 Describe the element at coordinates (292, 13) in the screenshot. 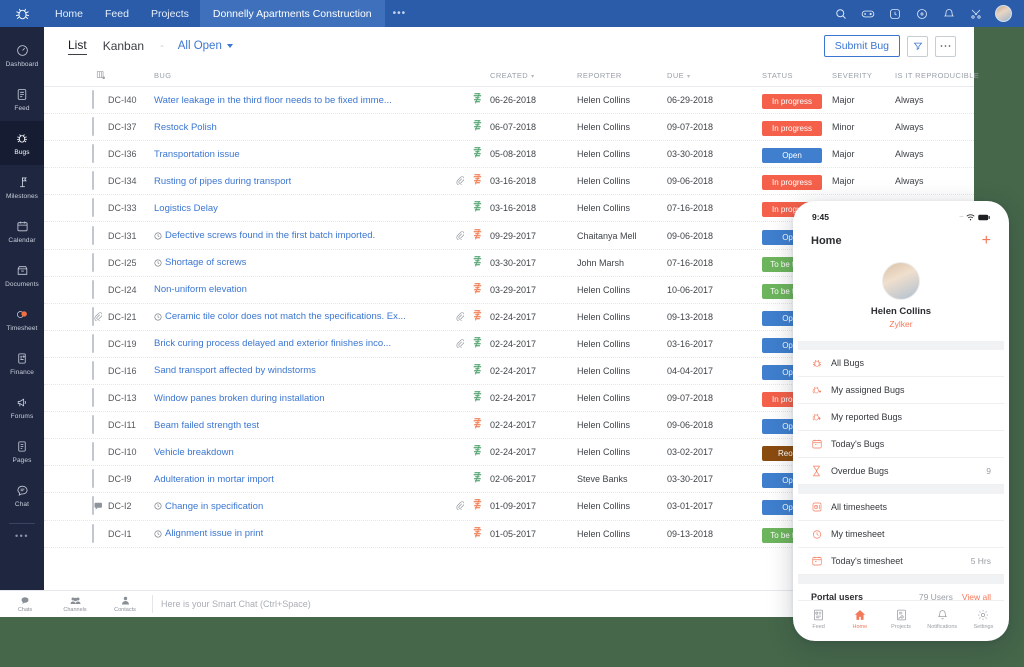

I see `nav-item-project-donnelly: Donnelly Apartments Construction` at that location.